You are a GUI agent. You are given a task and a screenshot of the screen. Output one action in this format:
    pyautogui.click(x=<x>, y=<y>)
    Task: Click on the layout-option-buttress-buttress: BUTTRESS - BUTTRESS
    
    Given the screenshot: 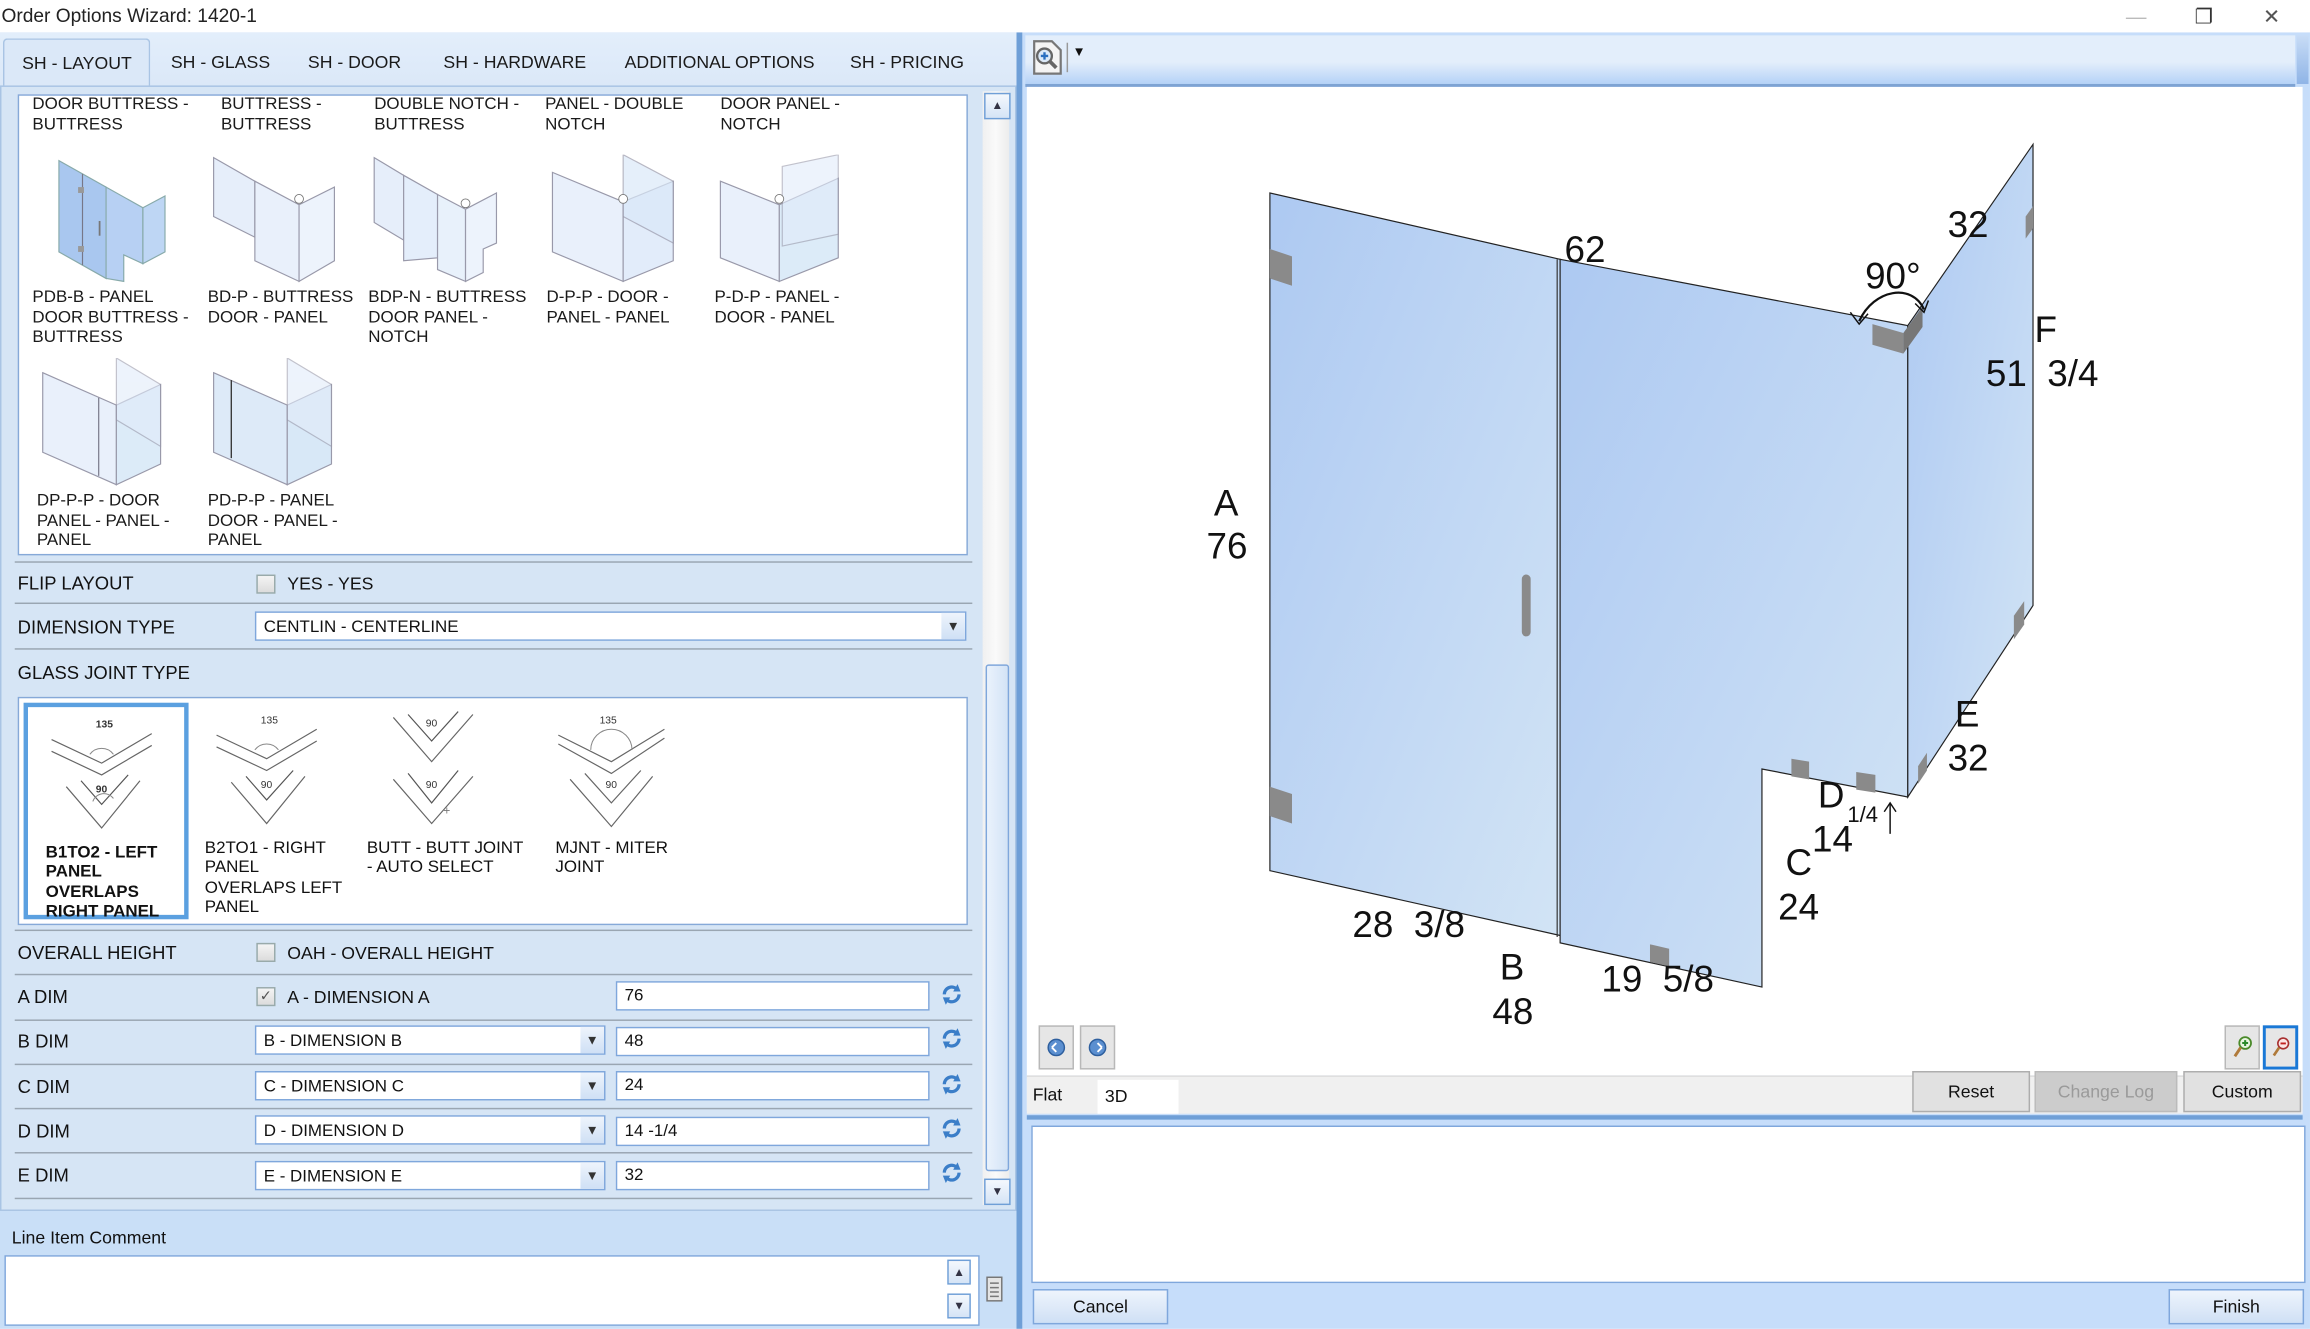 What is the action you would take?
    pyautogui.click(x=280, y=116)
    